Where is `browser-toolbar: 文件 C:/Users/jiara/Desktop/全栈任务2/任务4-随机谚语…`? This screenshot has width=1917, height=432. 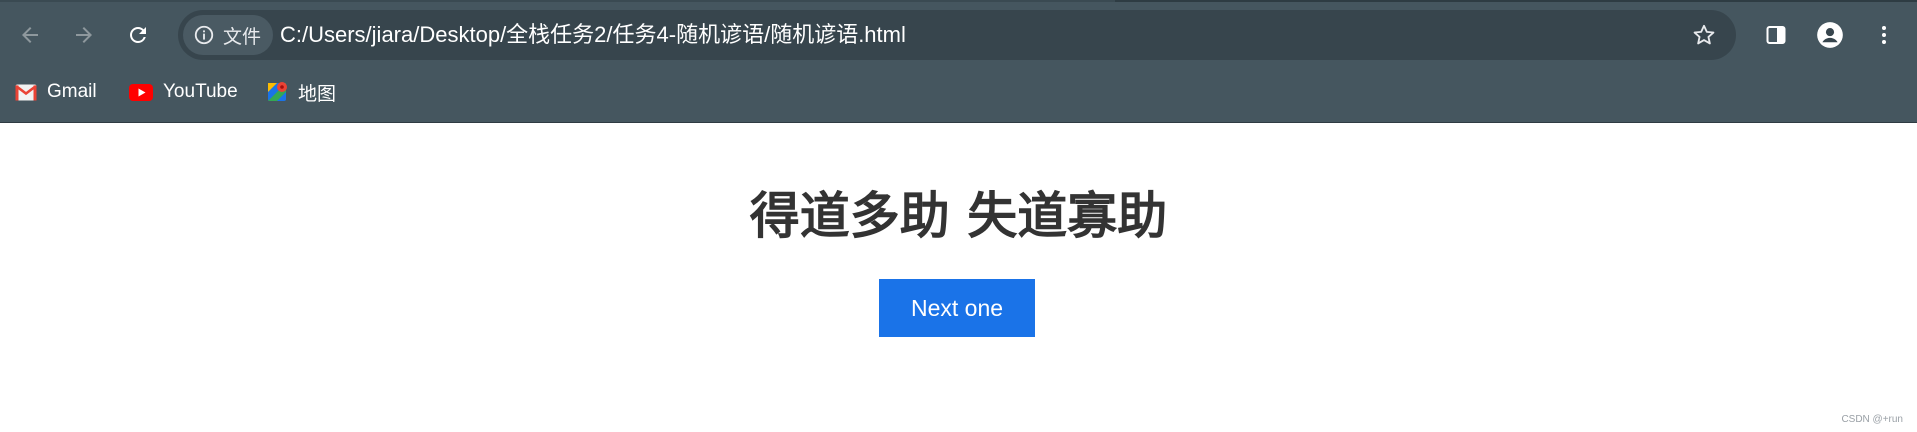
browser-toolbar: 文件 C:/Users/jiara/Desktop/全栈任务2/任务4-随机谚语… is located at coordinates (958, 35).